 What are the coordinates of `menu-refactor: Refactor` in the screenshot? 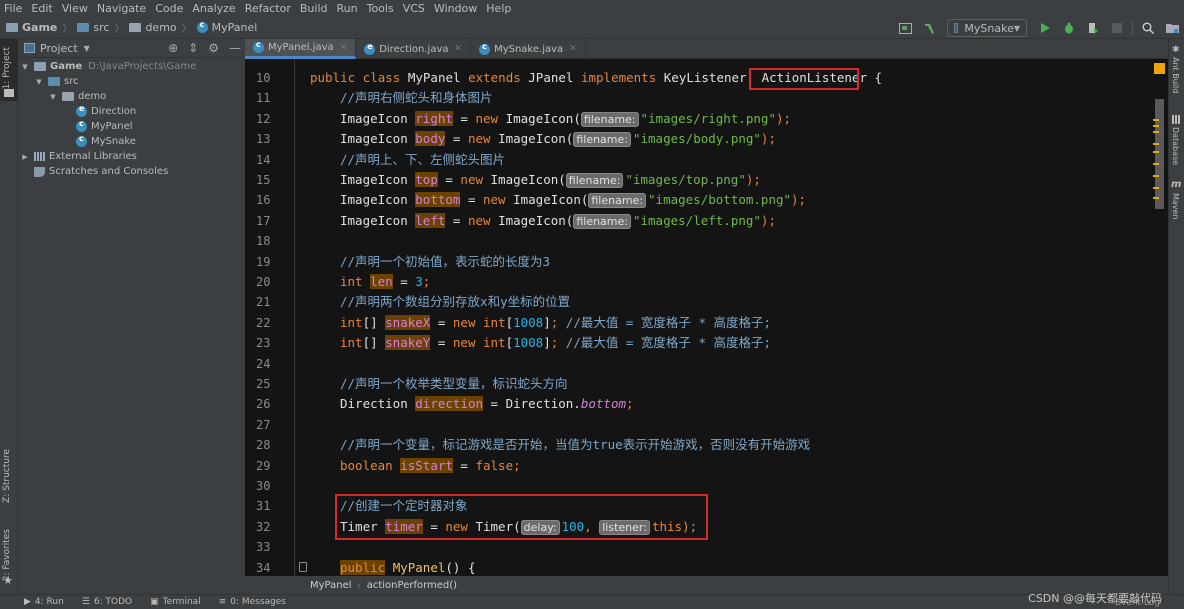 It's located at (268, 8).